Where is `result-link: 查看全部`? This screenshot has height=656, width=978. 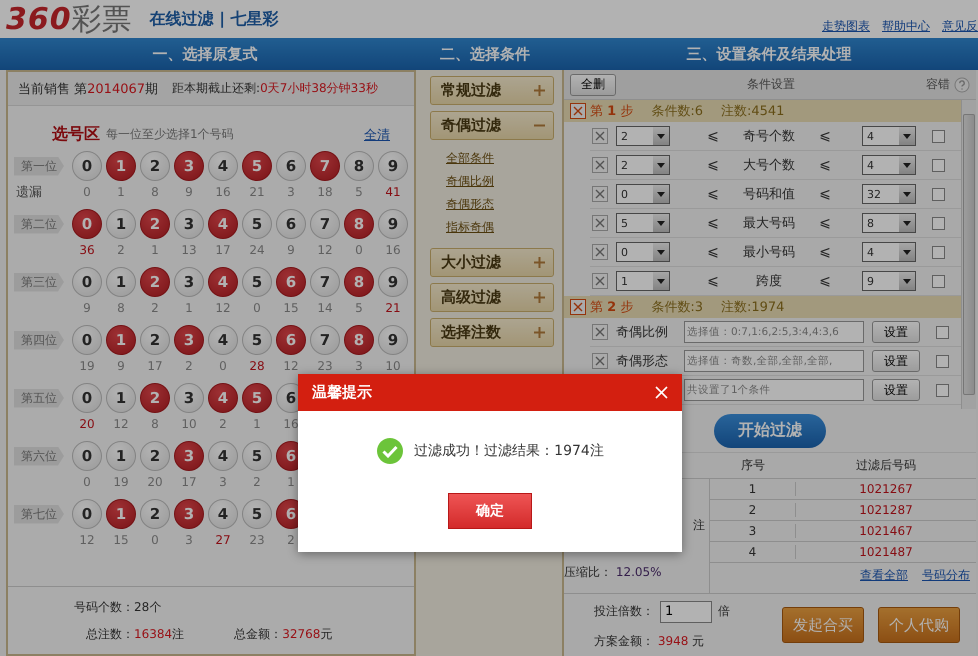
result-link: 查看全部 is located at coordinates (884, 575).